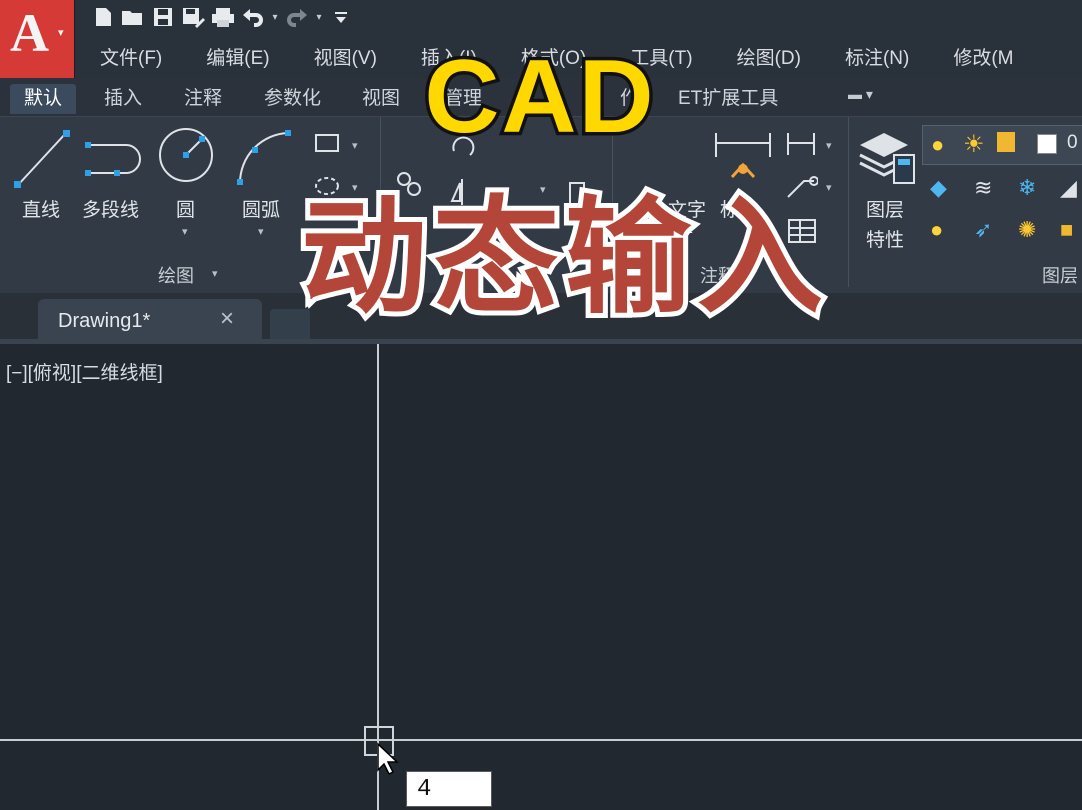  I want to click on polyline-tool-icon, so click(117, 158).